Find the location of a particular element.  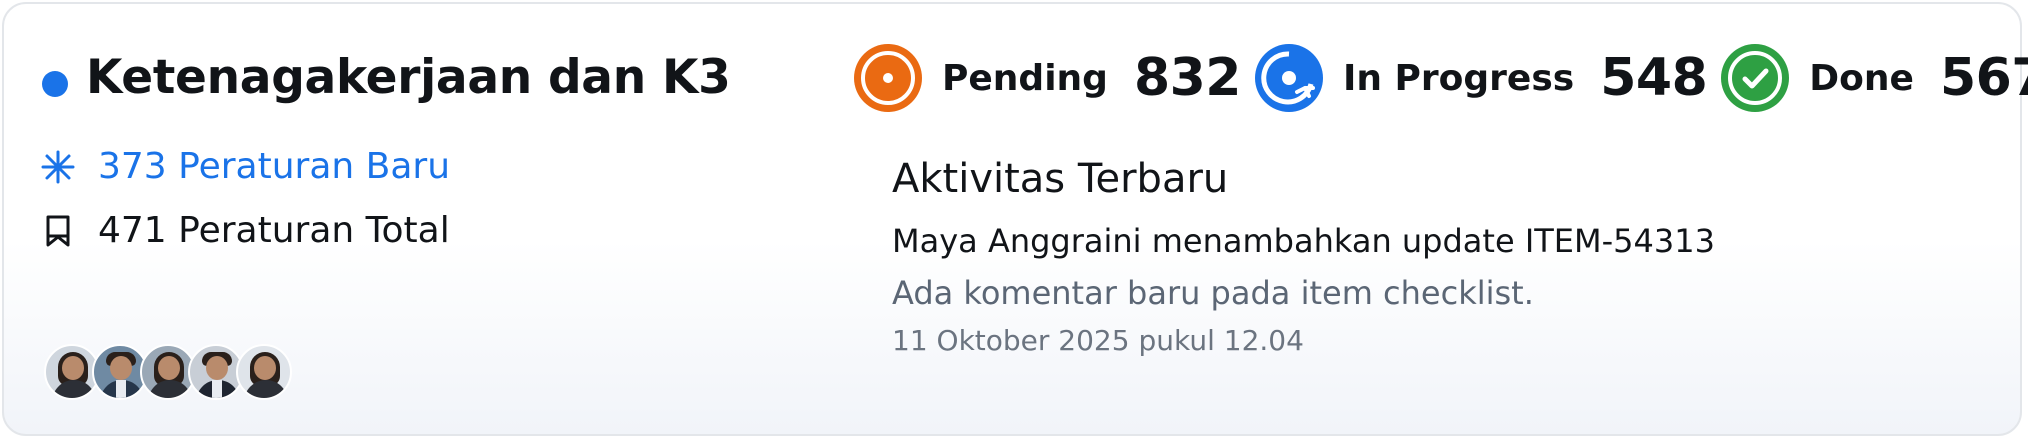

activity-timestamp: 11 Oktober 2025 pukul 12.04 is located at coordinates (1098, 340).